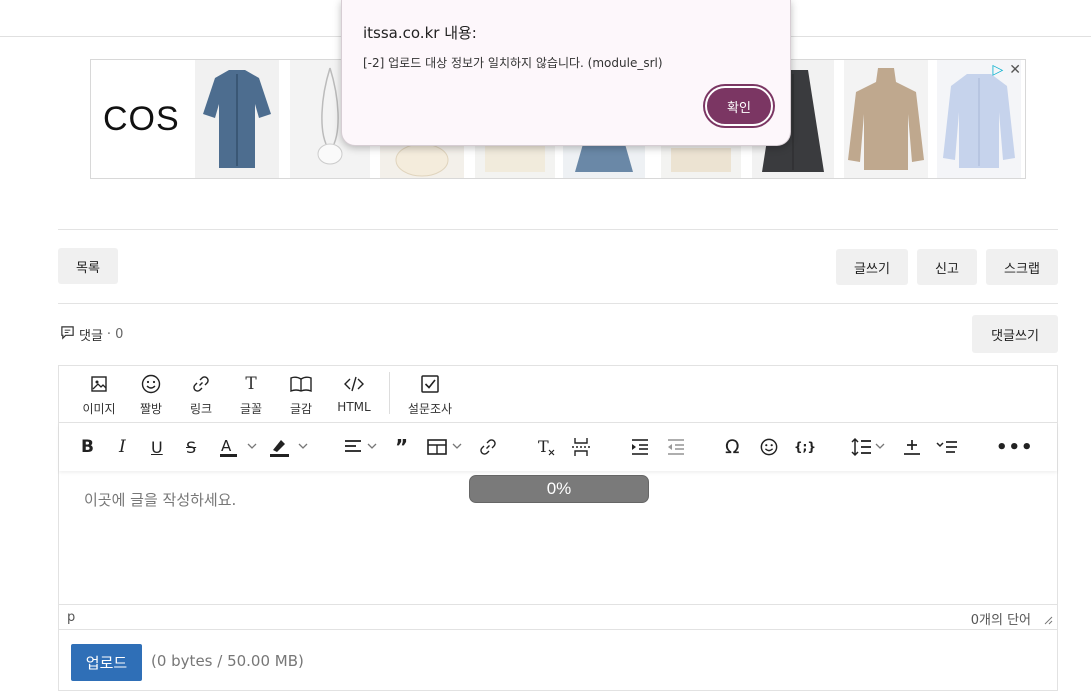  What do you see at coordinates (640, 447) in the screenshot?
I see `indent-icon` at bounding box center [640, 447].